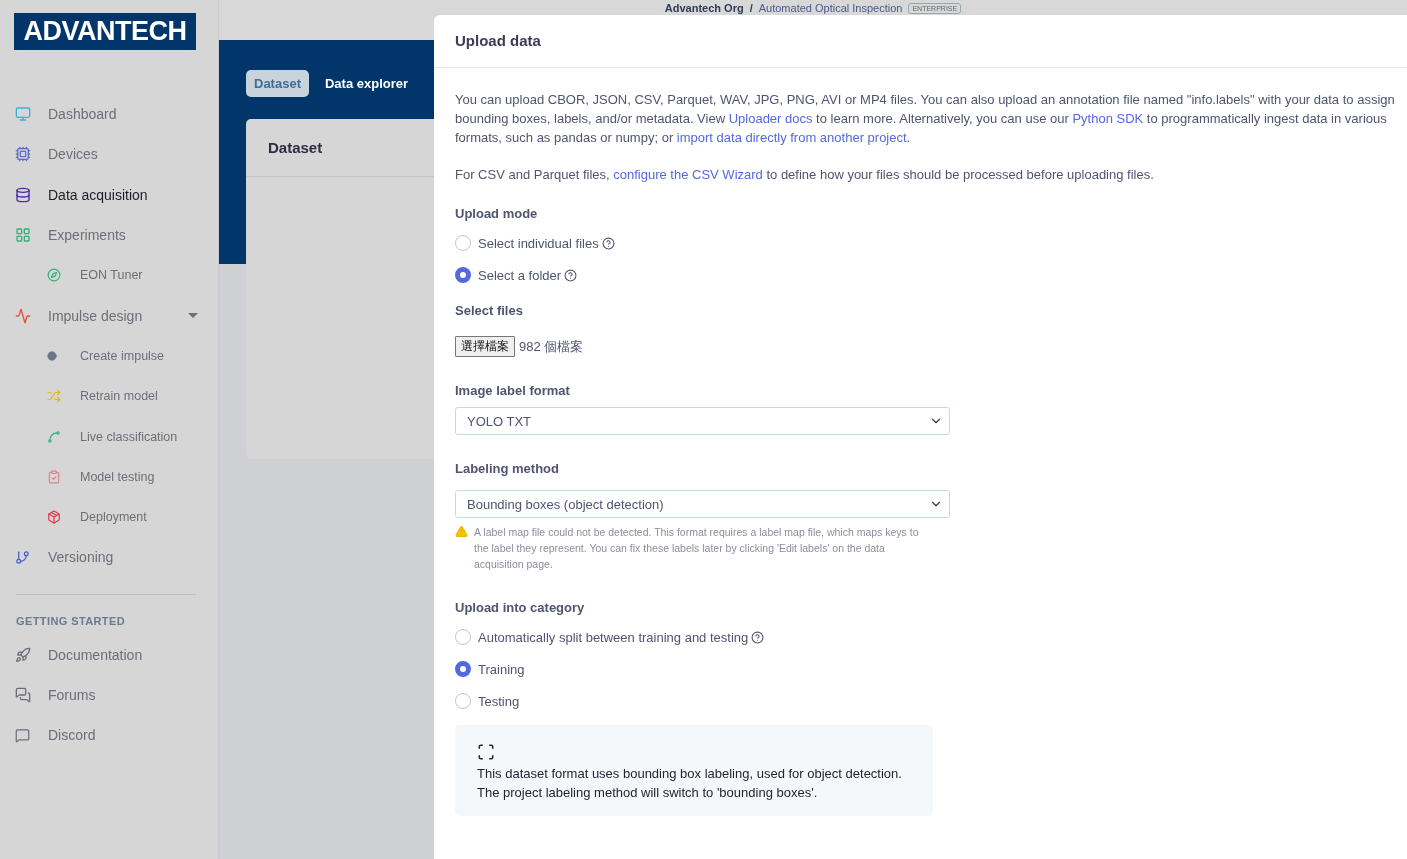  Describe the element at coordinates (501, 669) in the screenshot. I see `option-label: Training` at that location.